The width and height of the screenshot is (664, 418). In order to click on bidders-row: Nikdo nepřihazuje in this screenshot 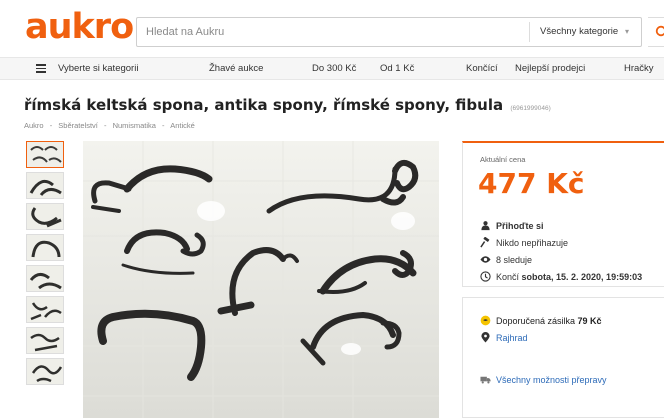, I will do `click(524, 243)`.